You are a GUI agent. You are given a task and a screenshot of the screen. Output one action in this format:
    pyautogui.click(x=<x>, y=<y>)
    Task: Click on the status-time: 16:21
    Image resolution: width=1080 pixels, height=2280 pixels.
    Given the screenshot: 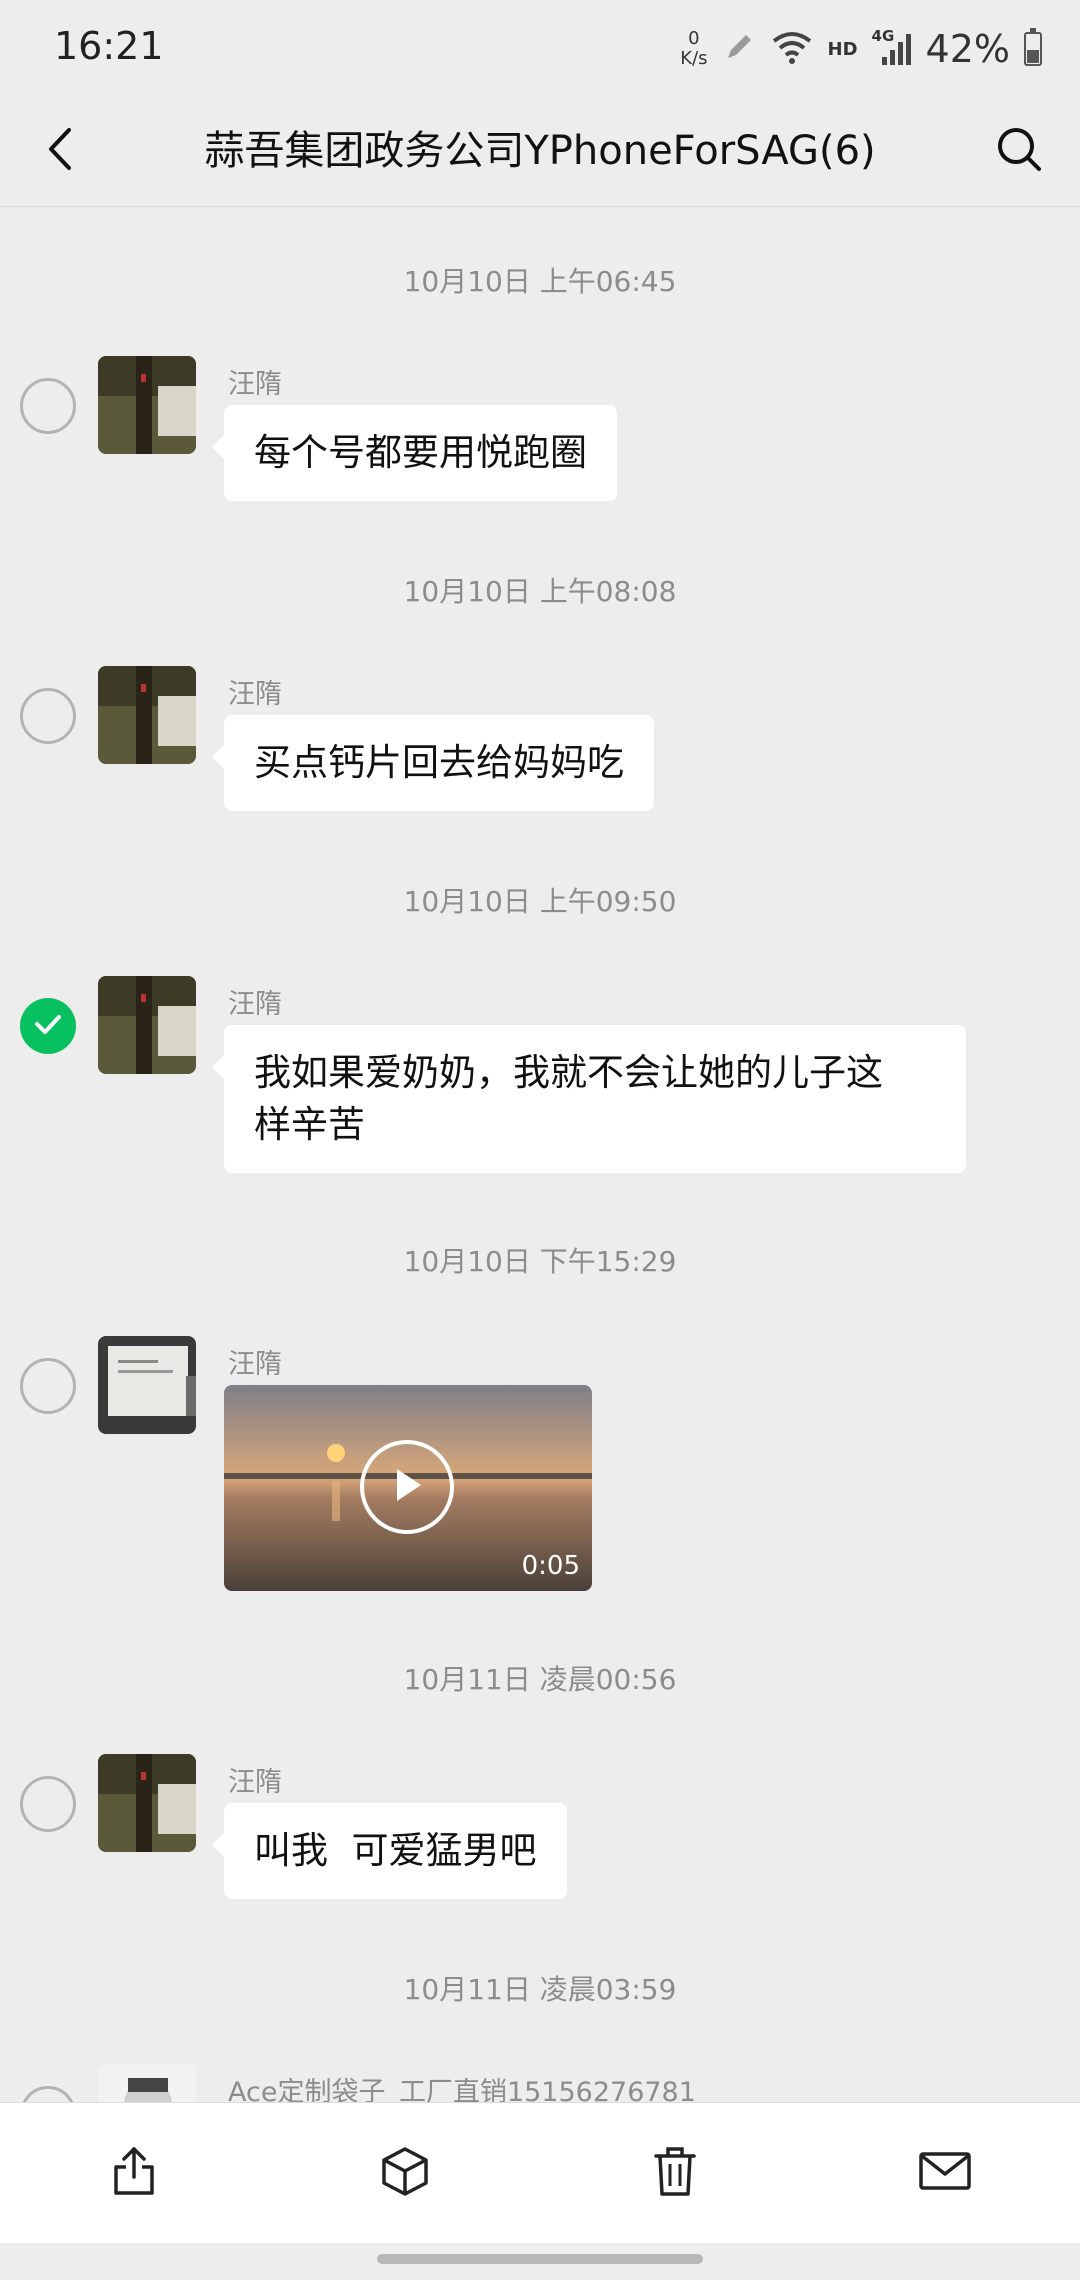 What is the action you would take?
    pyautogui.click(x=109, y=46)
    